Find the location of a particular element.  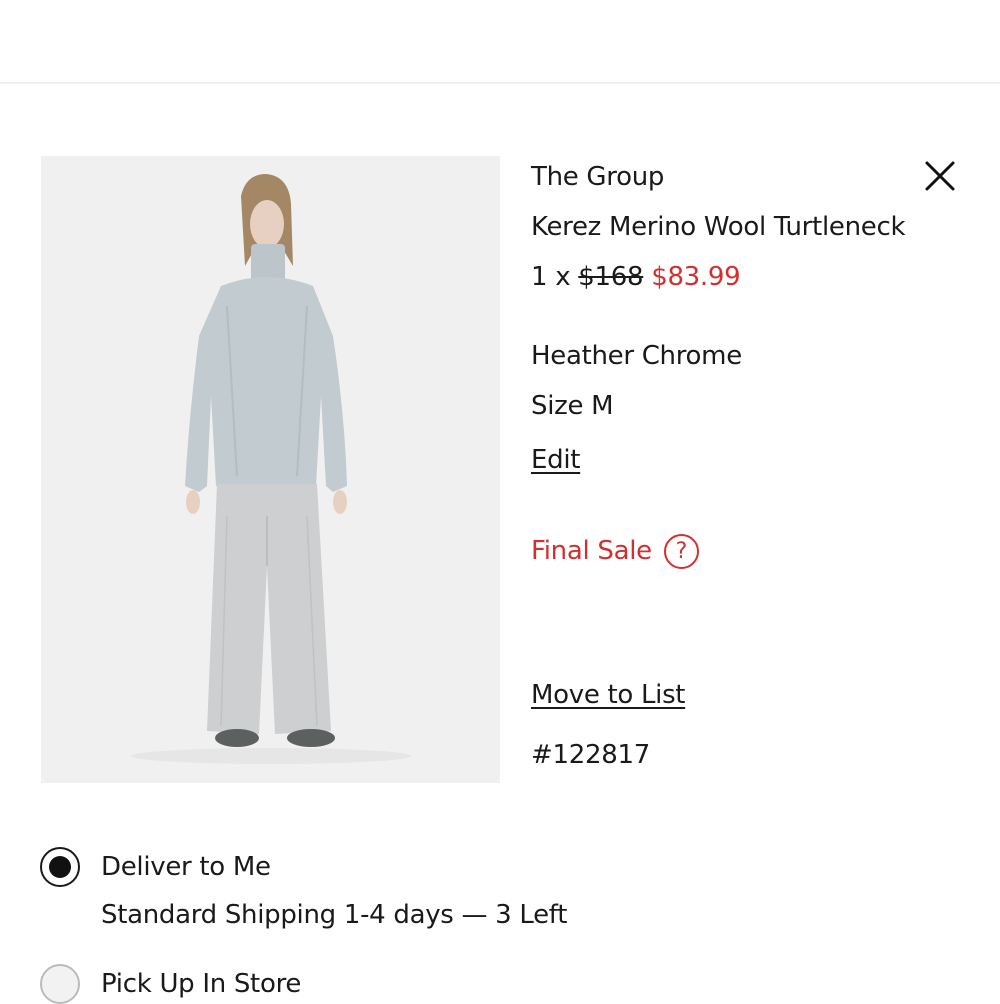

final-sale-label: Final Sale is located at coordinates (591, 550).